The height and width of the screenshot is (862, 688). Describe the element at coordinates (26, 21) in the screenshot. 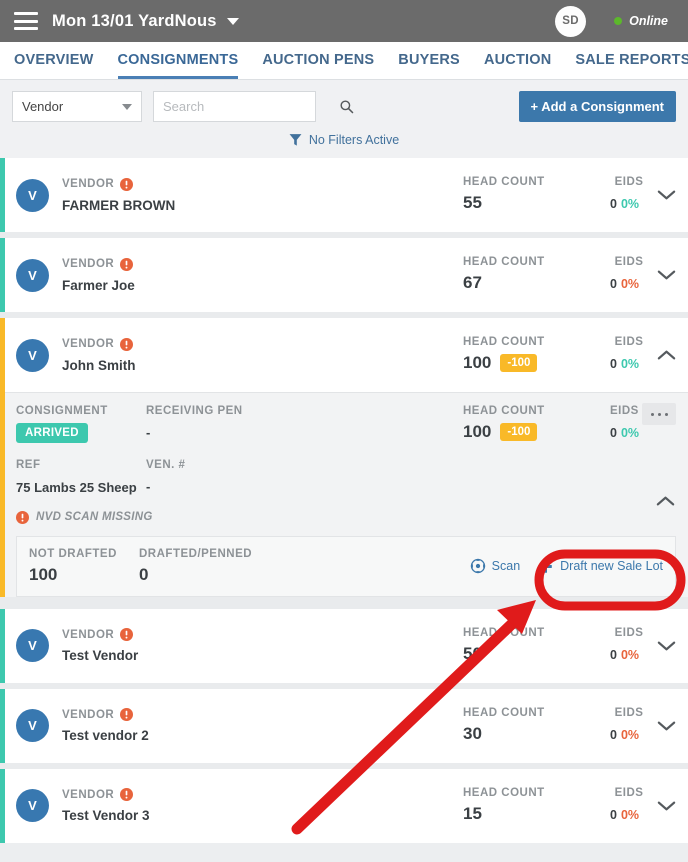

I see `hamburger-menu-icon` at that location.